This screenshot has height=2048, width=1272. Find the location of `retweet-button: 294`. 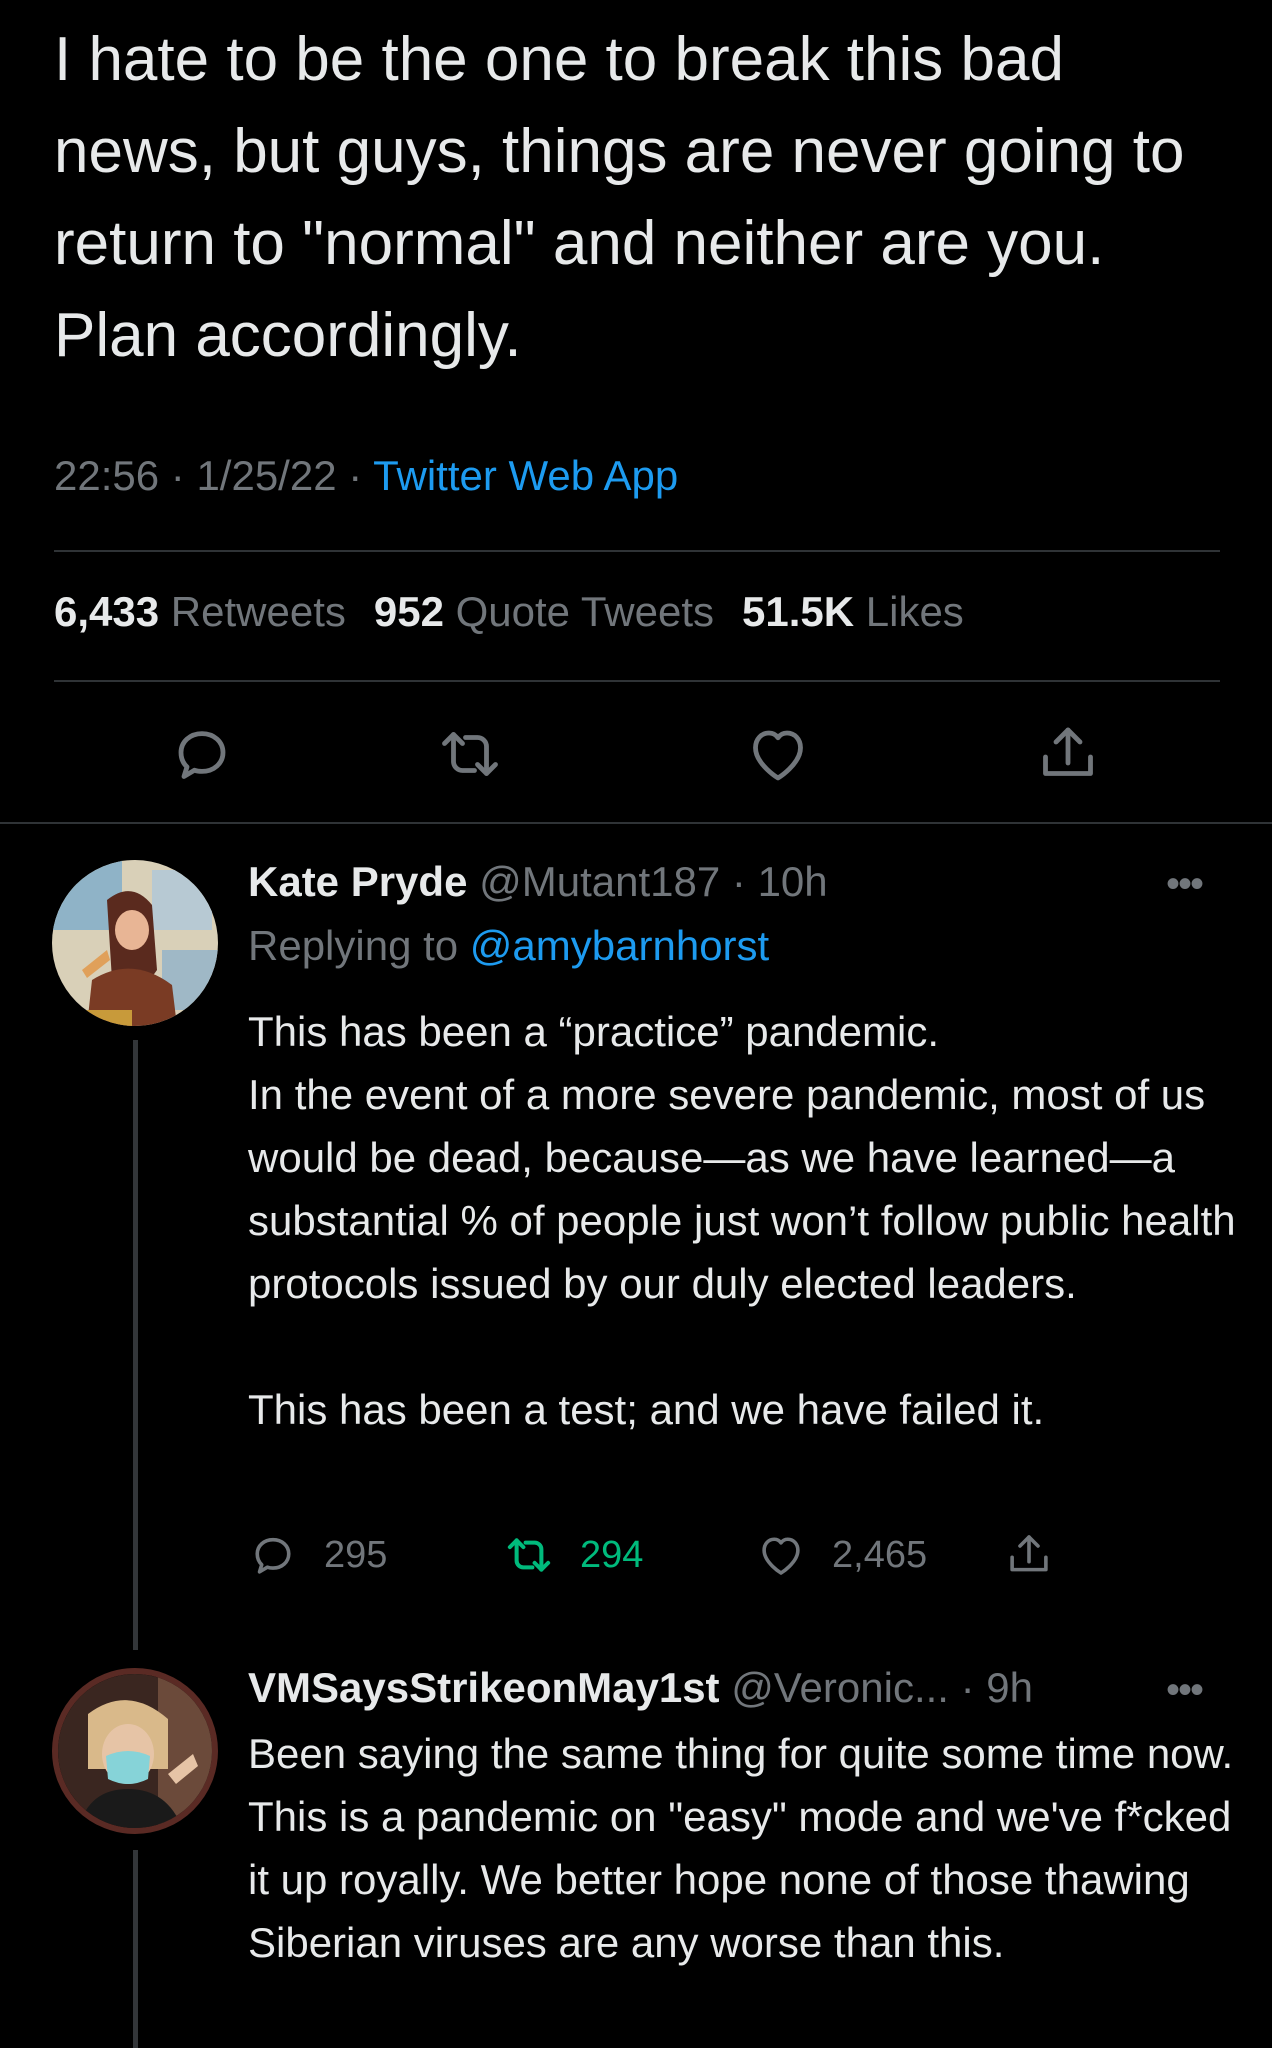

retweet-button: 294 is located at coordinates (572, 1555).